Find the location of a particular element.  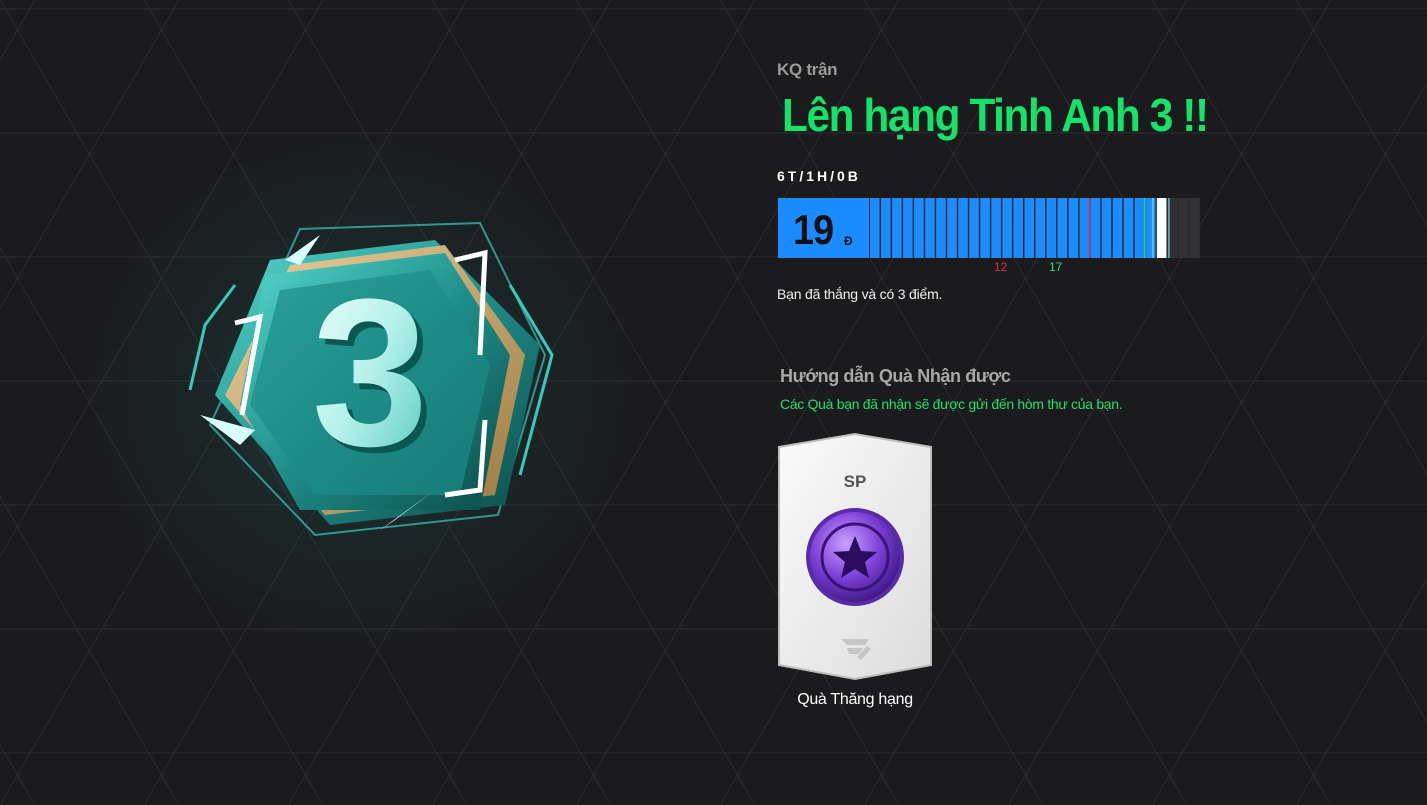

purple-star-coin-icon is located at coordinates (855, 557).